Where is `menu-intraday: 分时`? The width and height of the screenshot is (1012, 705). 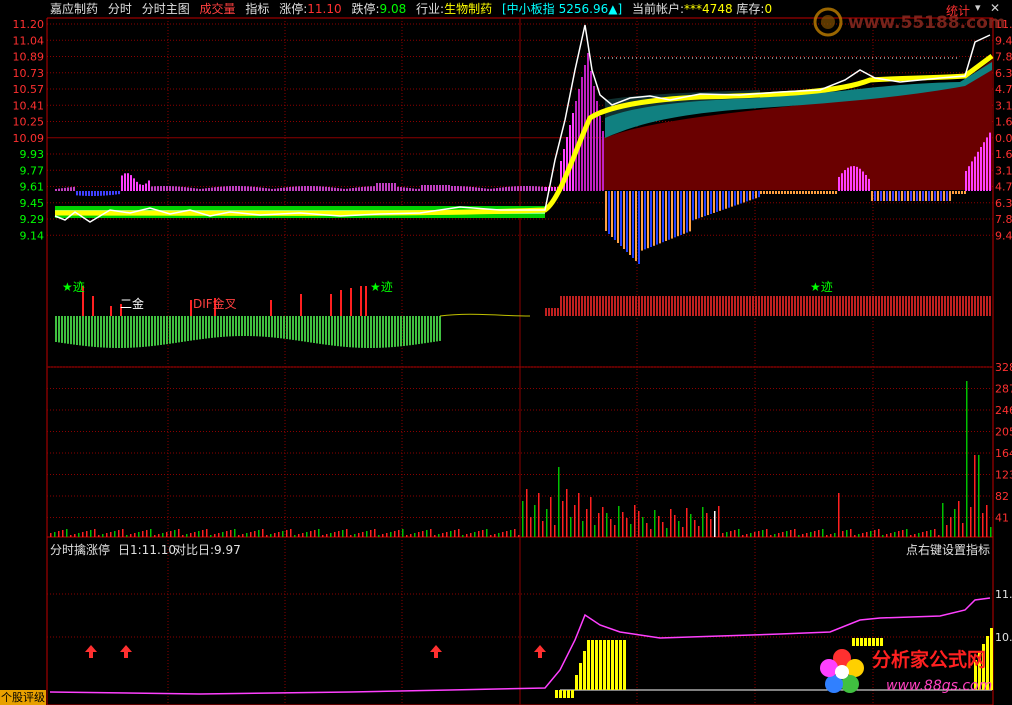 menu-intraday: 分时 is located at coordinates (120, 9).